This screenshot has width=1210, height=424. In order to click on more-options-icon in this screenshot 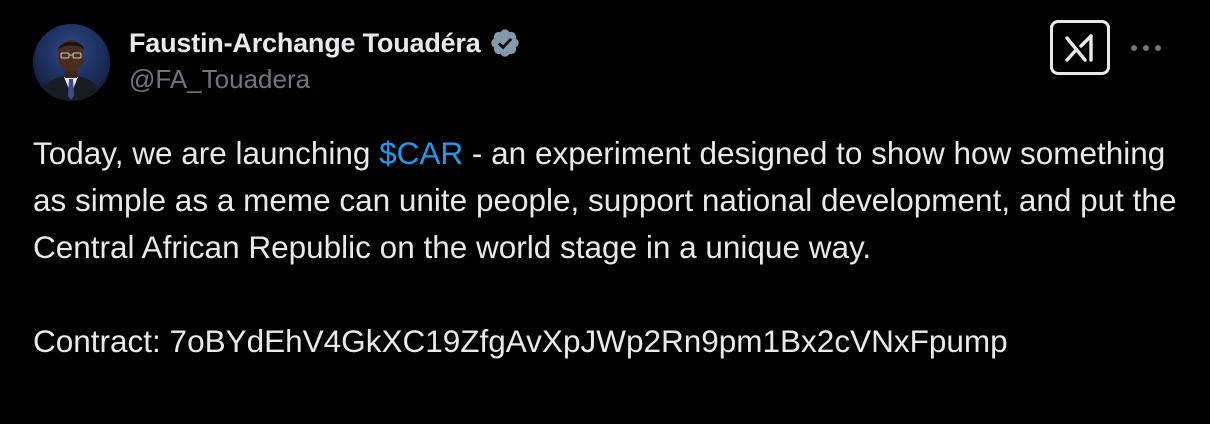, I will do `click(1146, 48)`.